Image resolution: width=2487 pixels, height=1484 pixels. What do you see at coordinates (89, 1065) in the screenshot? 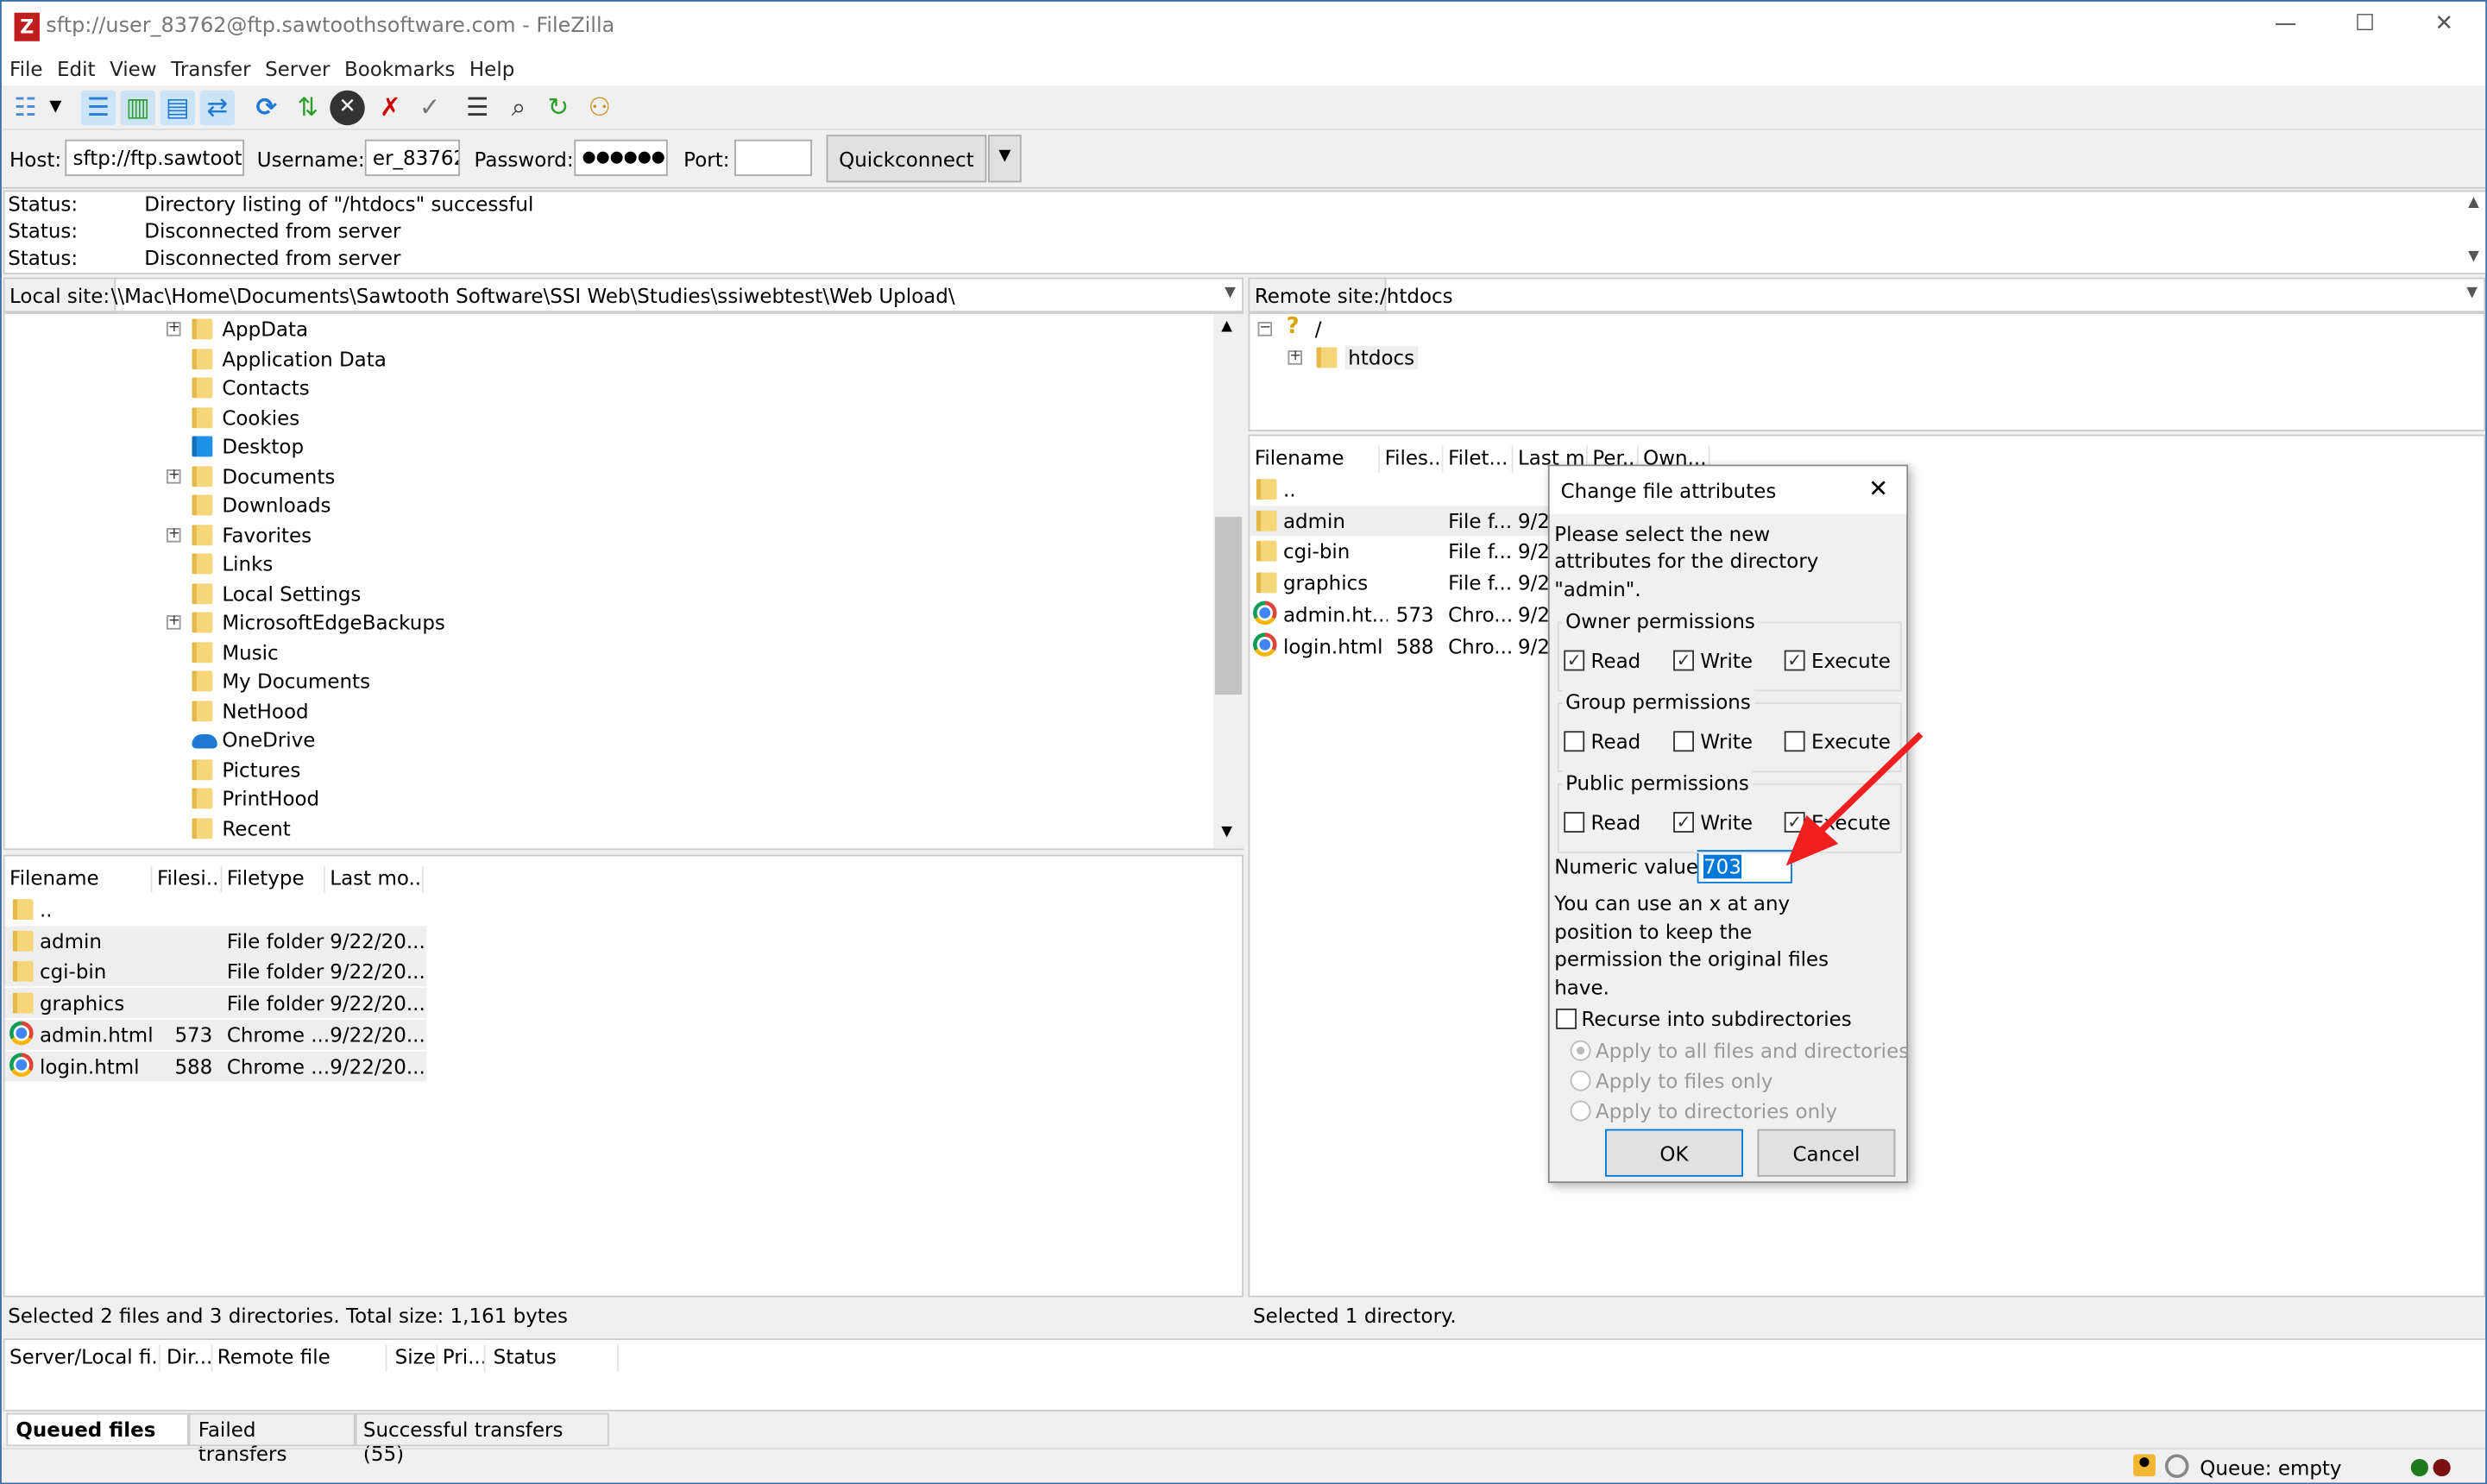
I see `file-name: login.html` at bounding box center [89, 1065].